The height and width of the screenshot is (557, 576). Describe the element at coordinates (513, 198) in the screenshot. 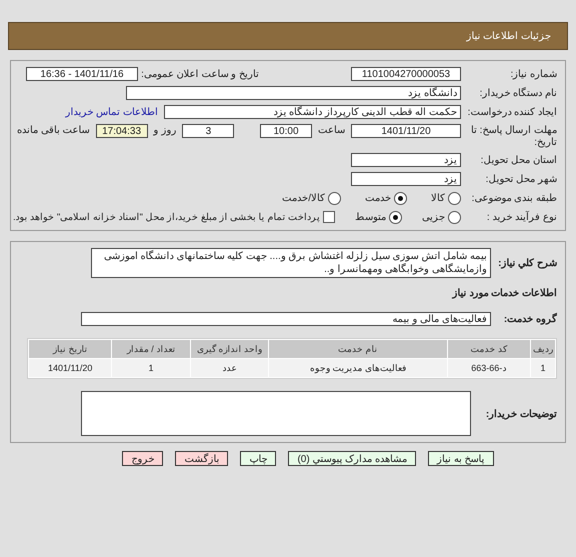

I see `field-label: طبقه بندی موضوعی:` at that location.